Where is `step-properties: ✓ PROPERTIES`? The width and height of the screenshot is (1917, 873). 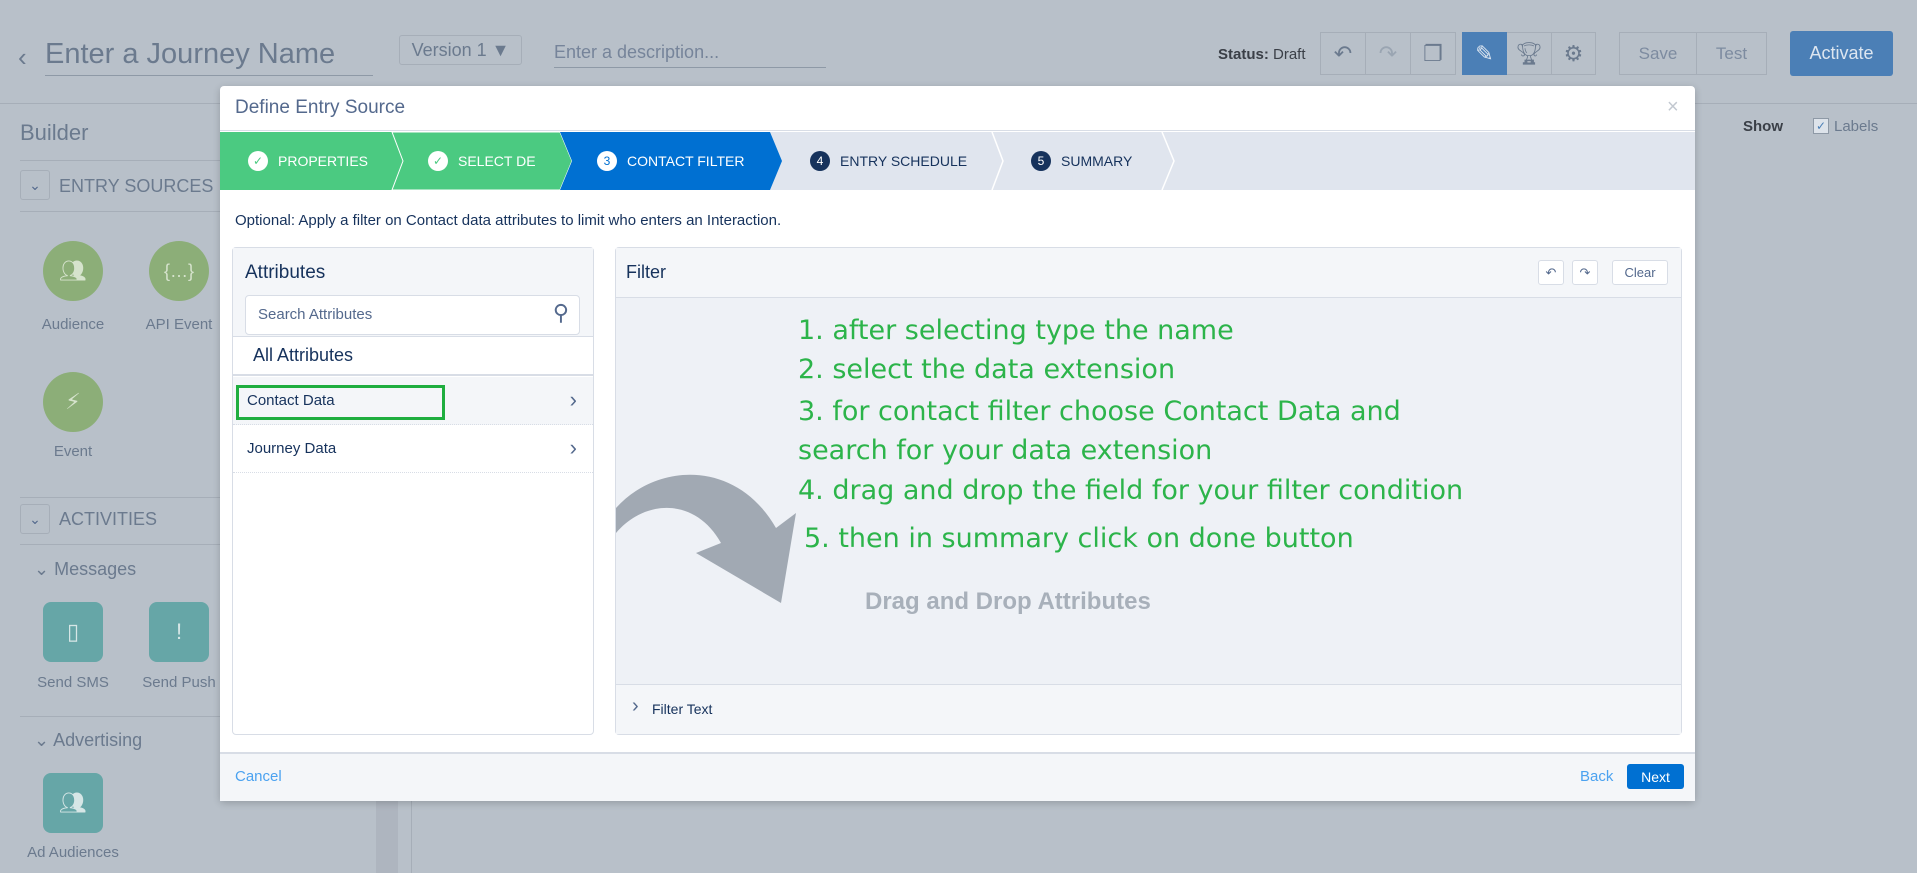 step-properties: ✓ PROPERTIES is located at coordinates (294, 161).